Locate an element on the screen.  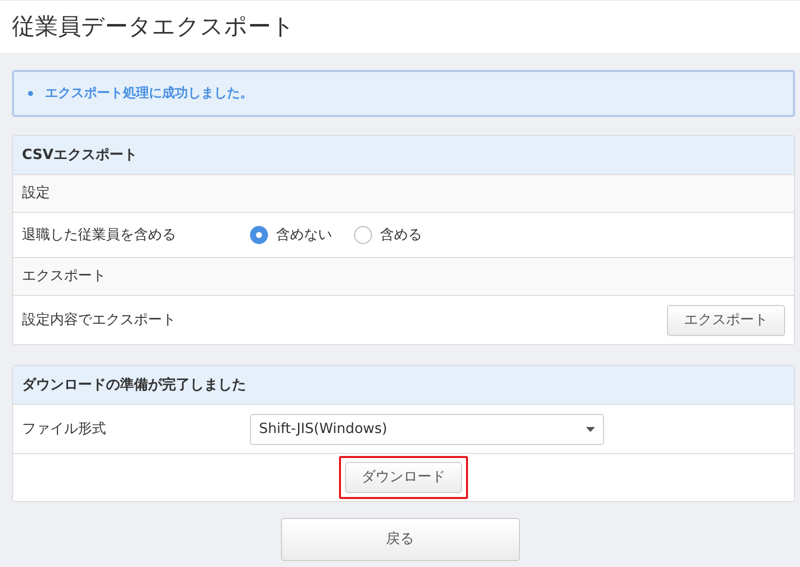
field-label: 設定内容でエクスポート is located at coordinates (99, 320).